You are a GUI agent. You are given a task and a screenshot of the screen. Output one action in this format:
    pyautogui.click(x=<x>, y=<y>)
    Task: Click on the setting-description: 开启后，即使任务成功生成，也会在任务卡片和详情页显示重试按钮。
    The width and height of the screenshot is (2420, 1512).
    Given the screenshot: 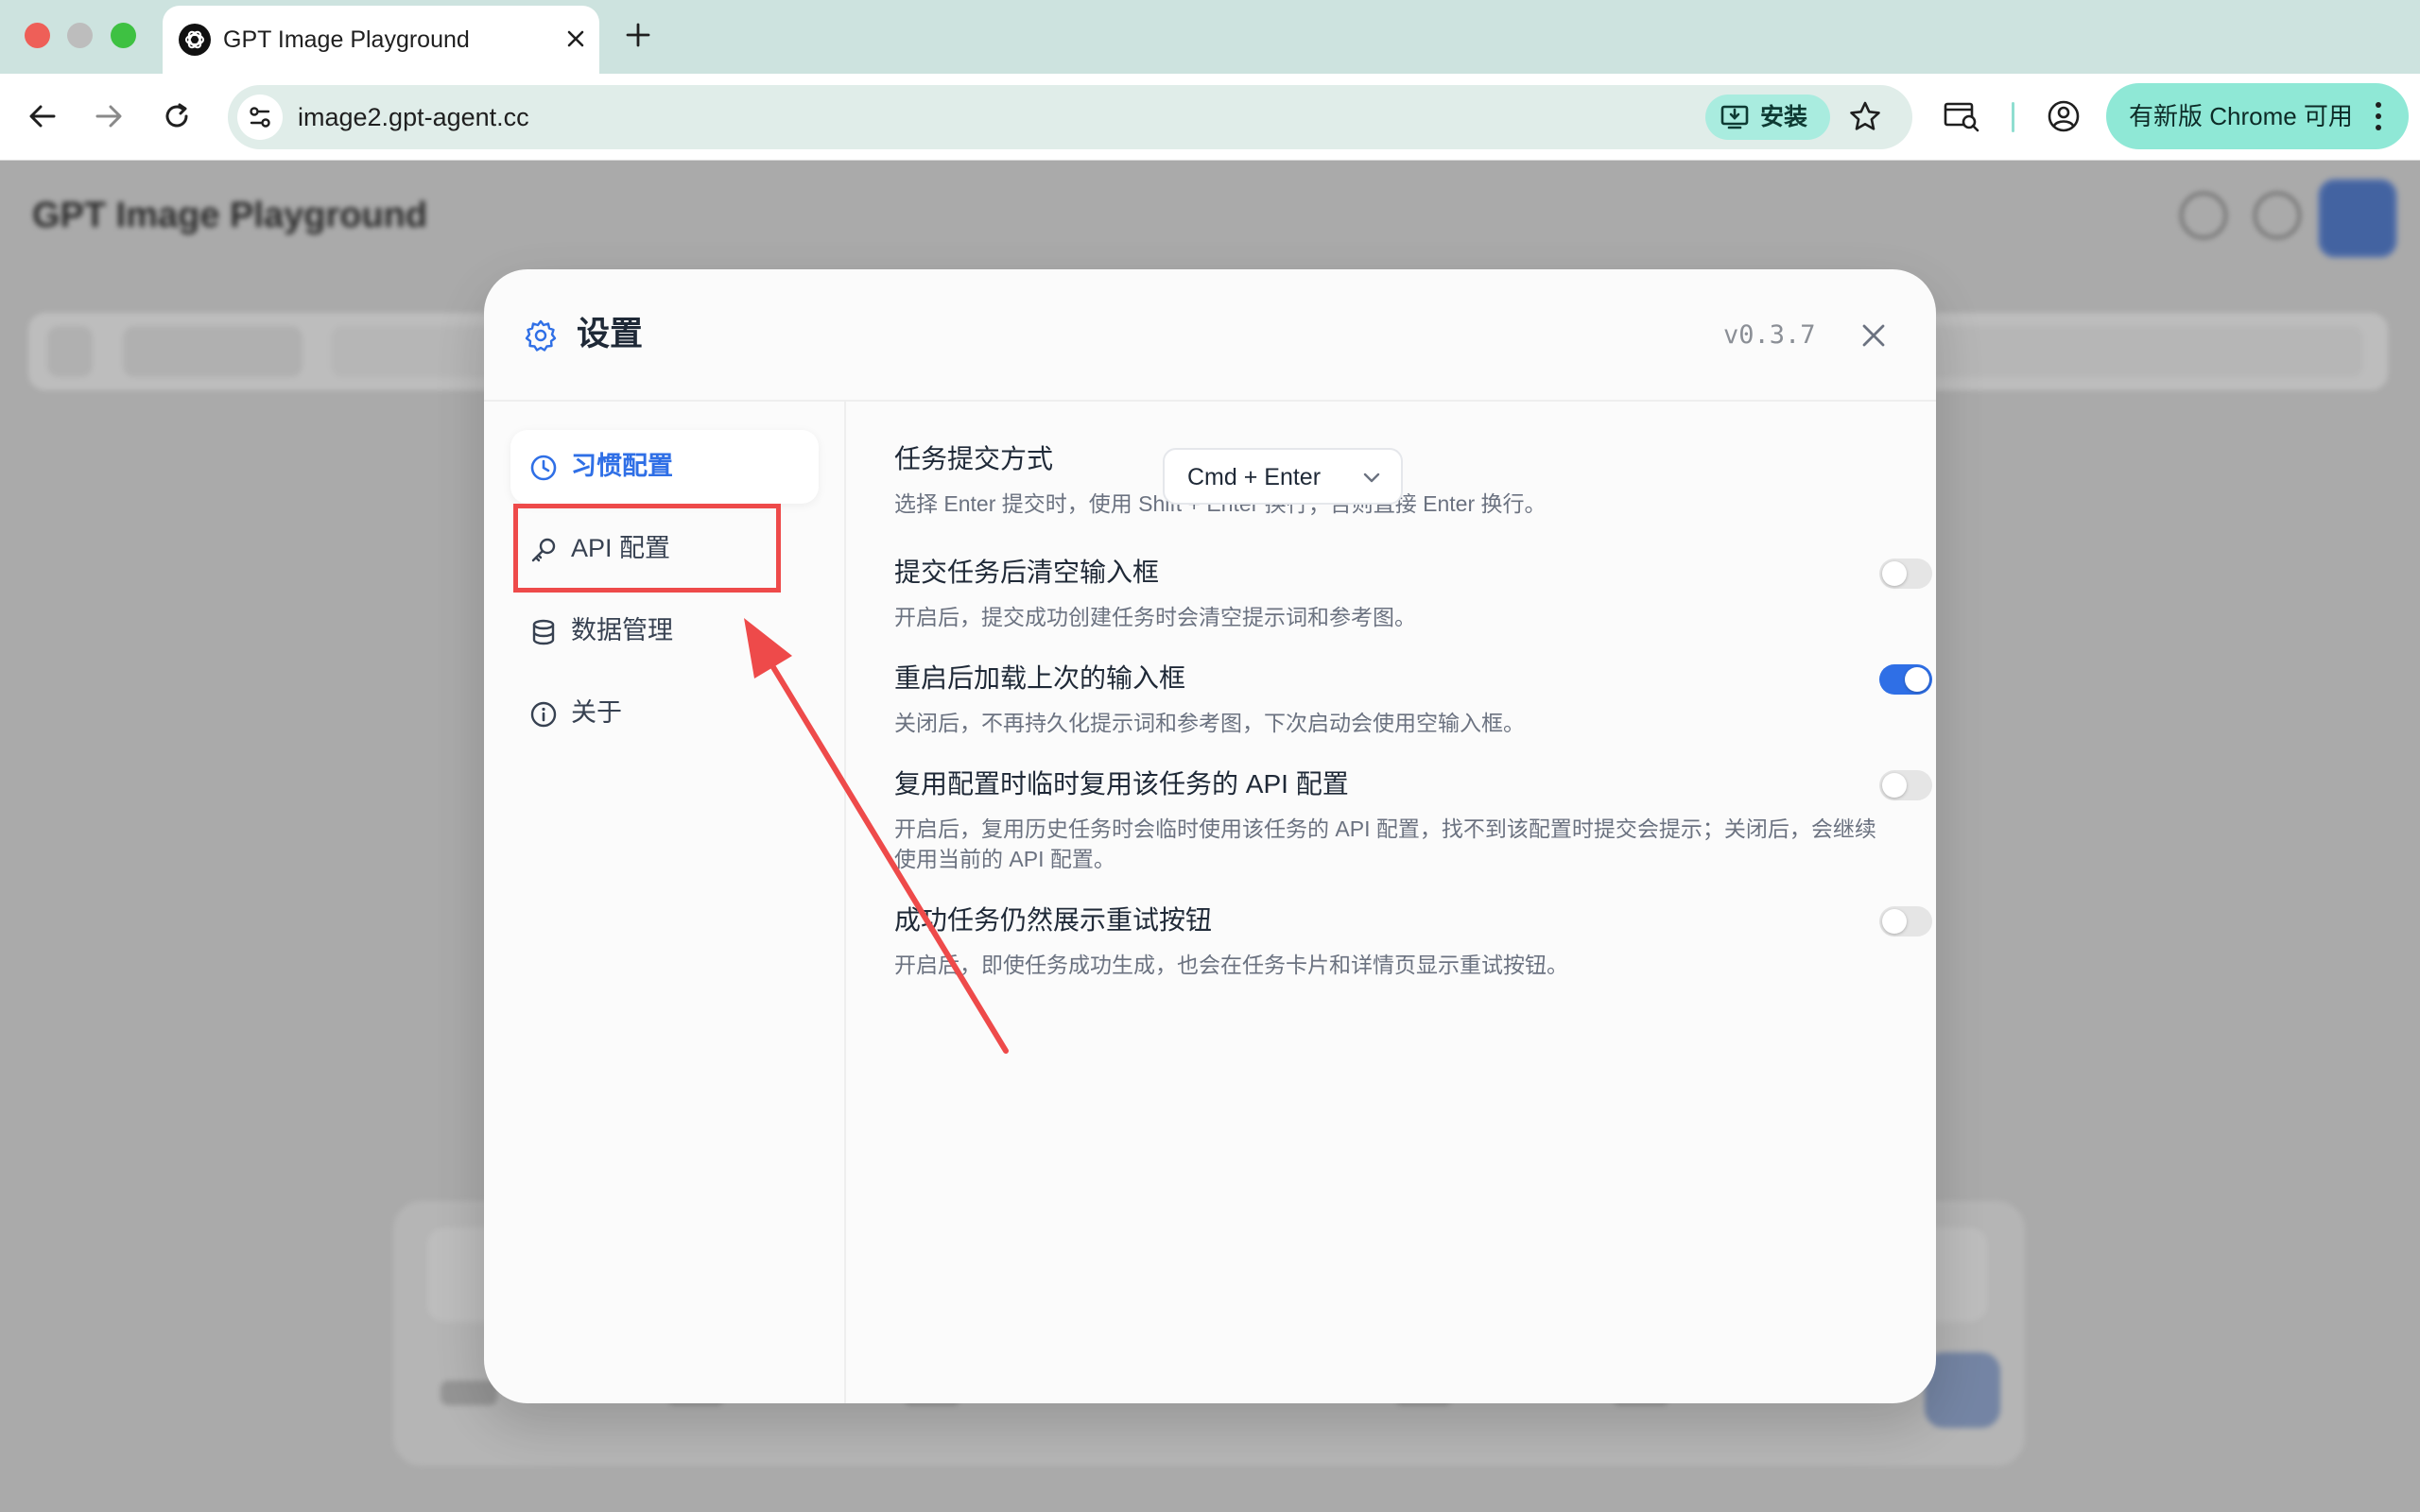 What is the action you would take?
    pyautogui.click(x=1231, y=965)
    